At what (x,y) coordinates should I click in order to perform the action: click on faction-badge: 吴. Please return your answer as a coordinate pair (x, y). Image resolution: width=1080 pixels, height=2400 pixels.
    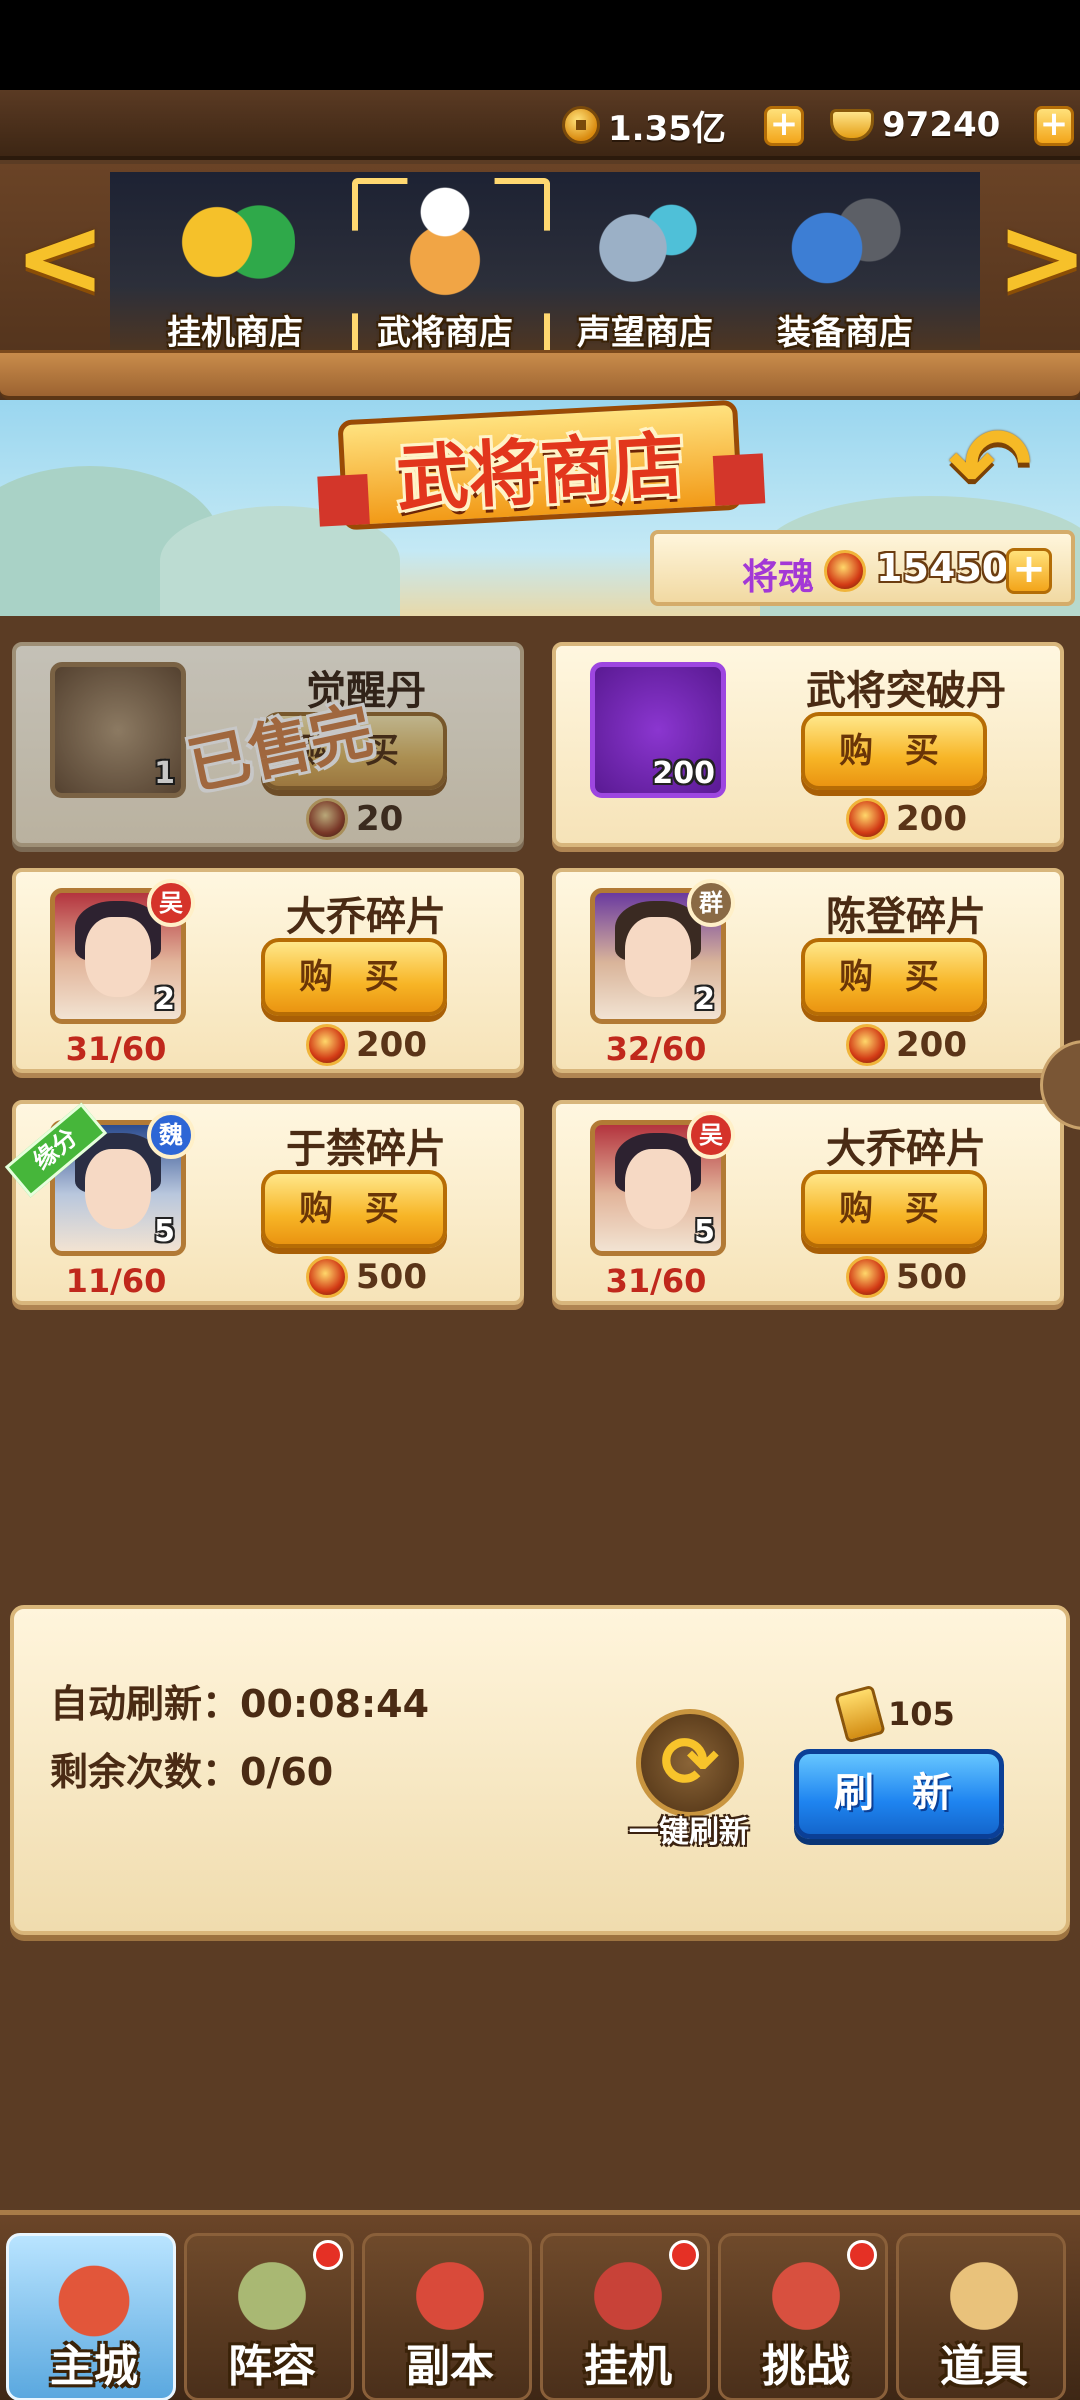
    Looking at the image, I should click on (171, 903).